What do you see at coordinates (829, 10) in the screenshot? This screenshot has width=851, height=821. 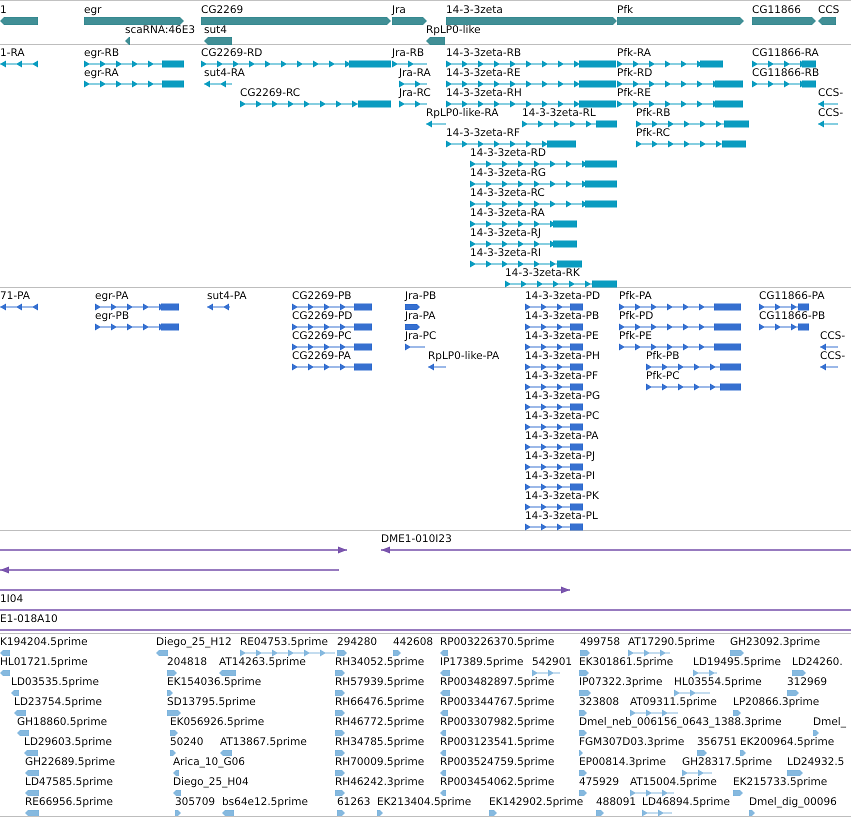 I see `feature-label: CCS` at bounding box center [829, 10].